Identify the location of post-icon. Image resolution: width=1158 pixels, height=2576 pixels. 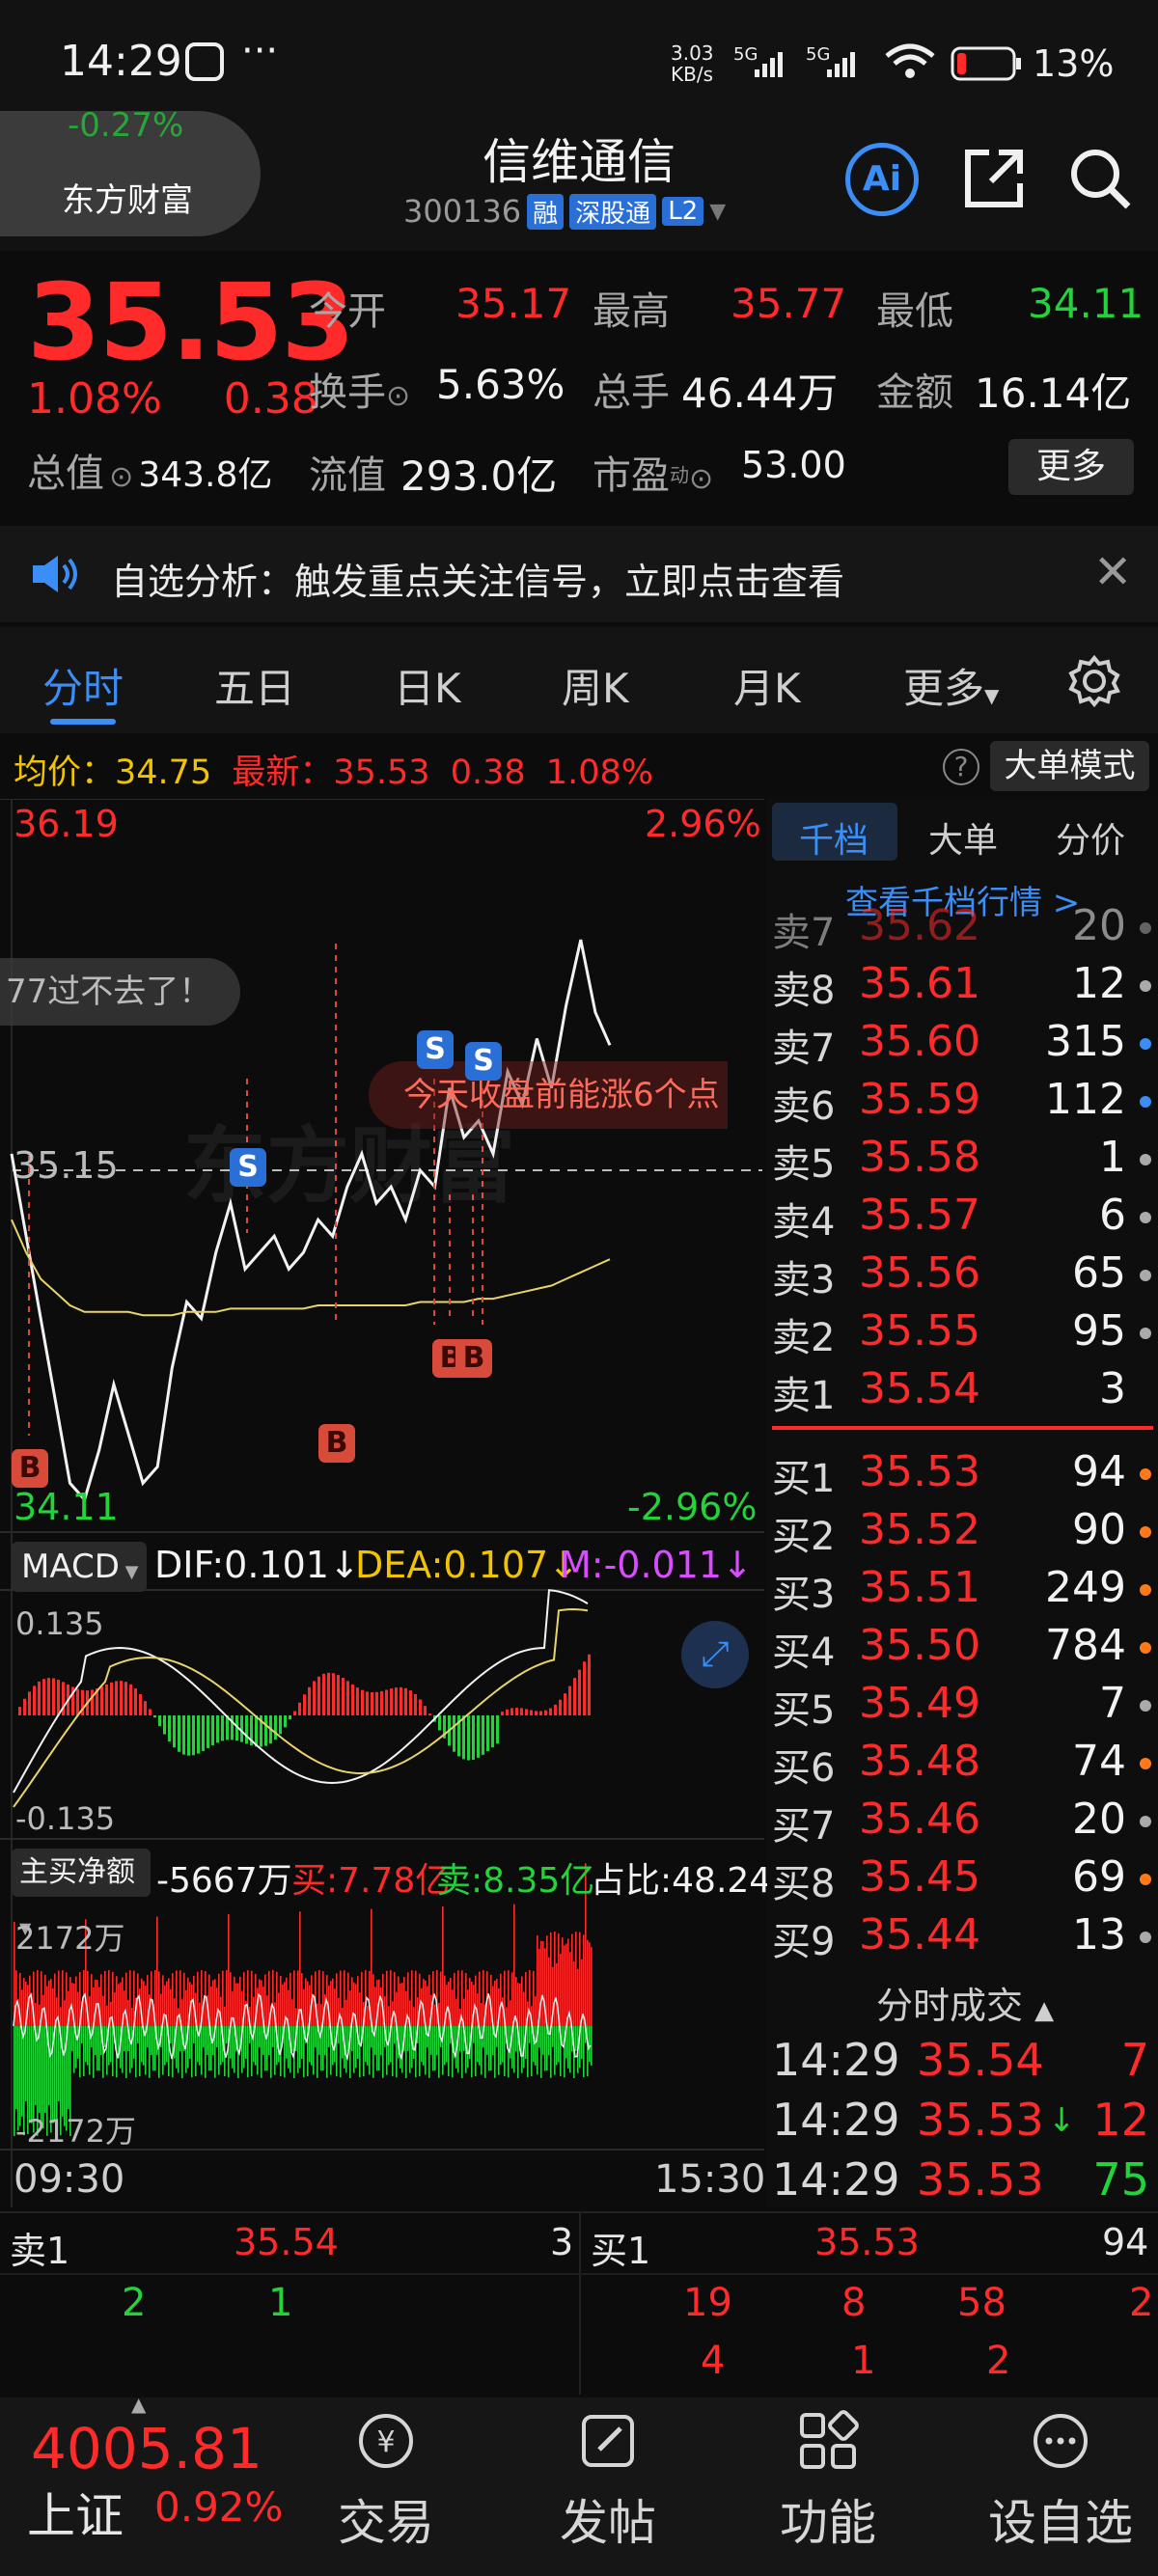
(608, 2441).